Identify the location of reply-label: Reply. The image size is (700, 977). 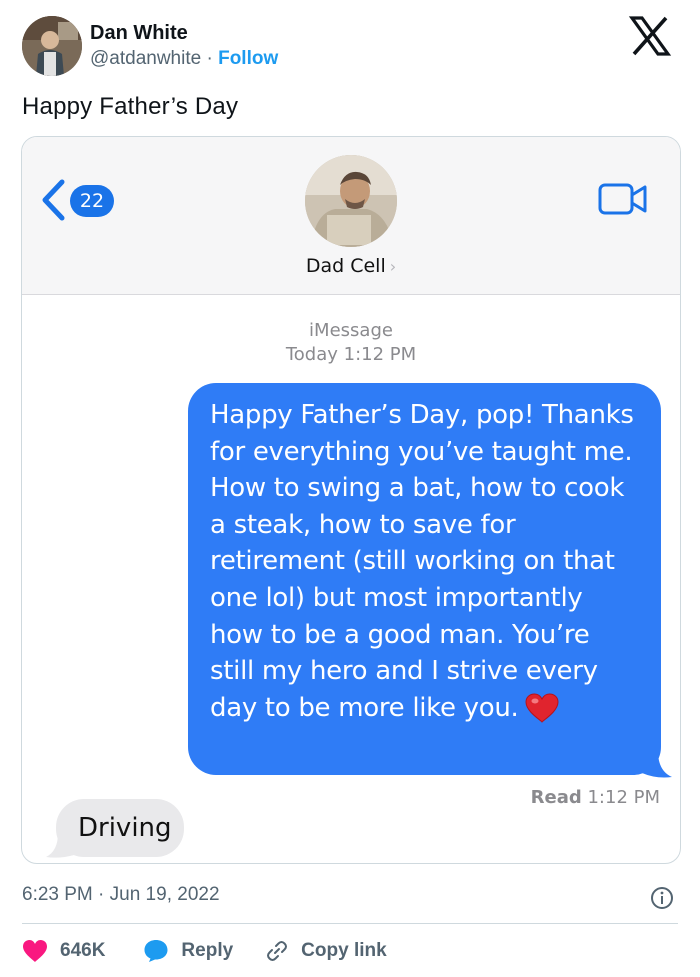
(207, 950).